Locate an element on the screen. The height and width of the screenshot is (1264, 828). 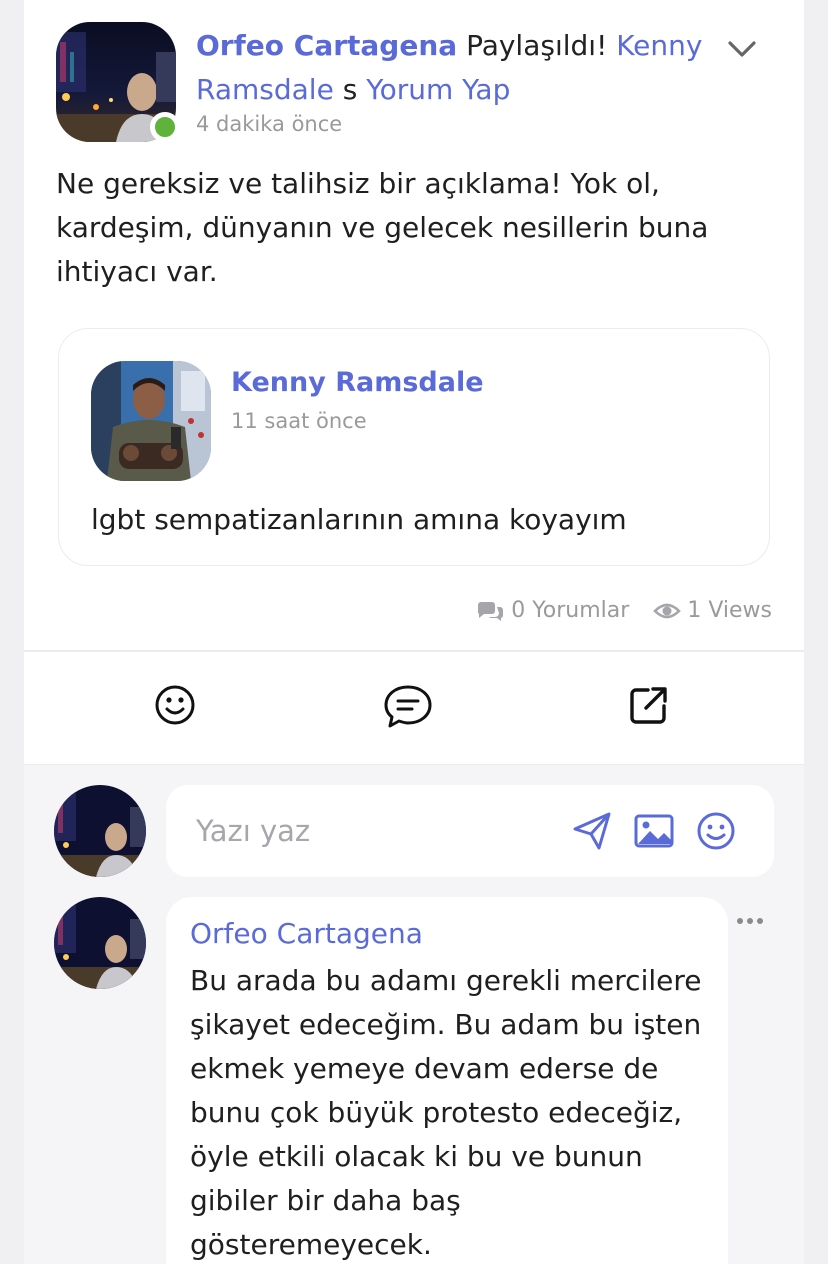
comment-input is located at coordinates (366, 831).